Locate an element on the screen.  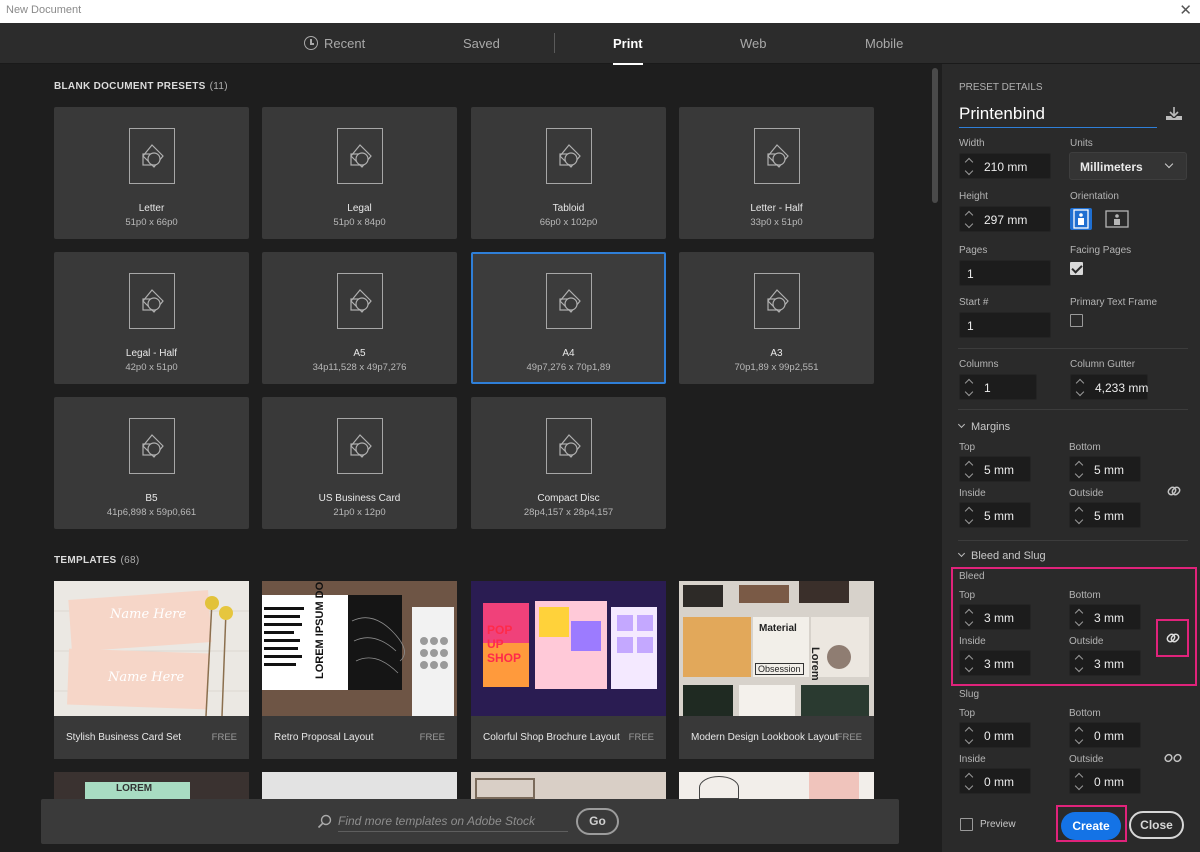
bleed-bottom-value: 3 mm is located at coordinates (1109, 618).